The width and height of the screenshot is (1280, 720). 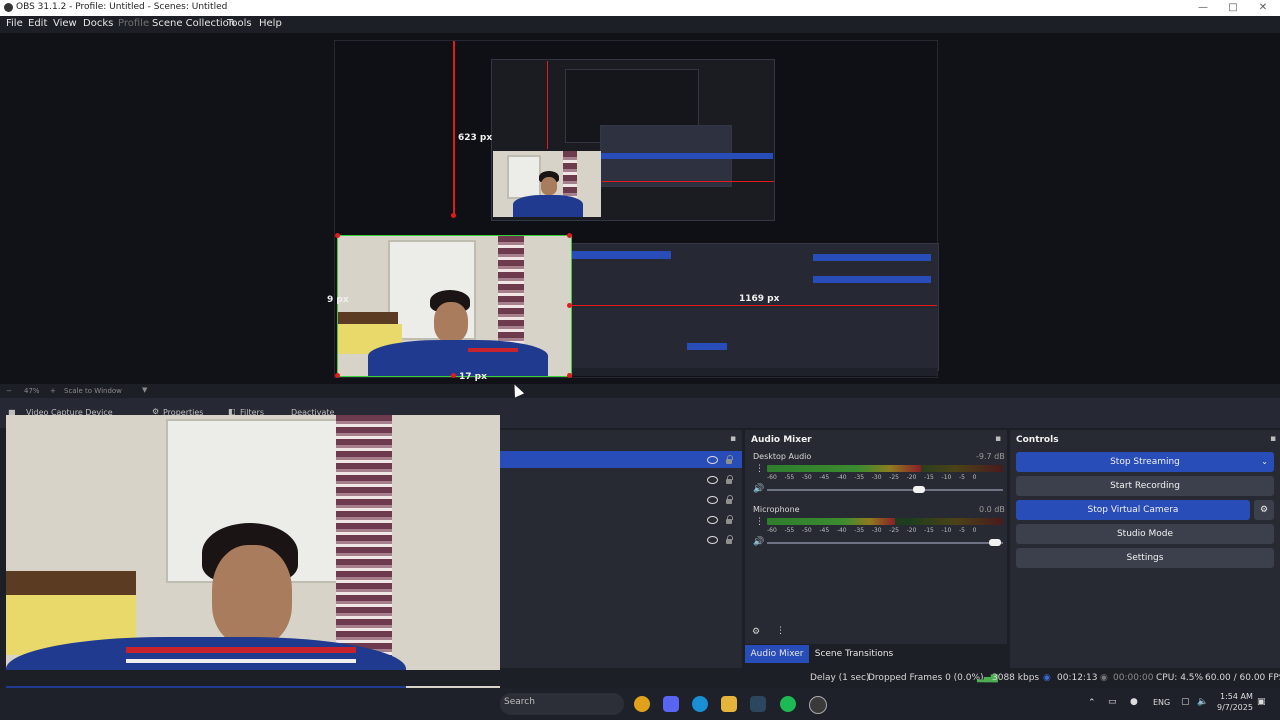 I want to click on menu-docks: Docks, so click(x=98, y=23).